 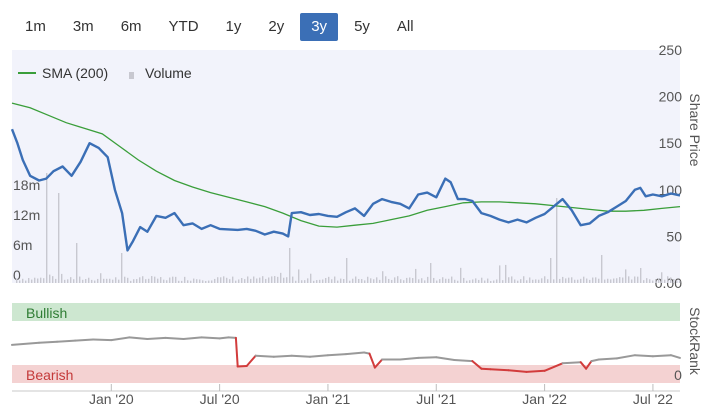 I want to click on stockrank-zero-tick: 0, so click(x=678, y=375).